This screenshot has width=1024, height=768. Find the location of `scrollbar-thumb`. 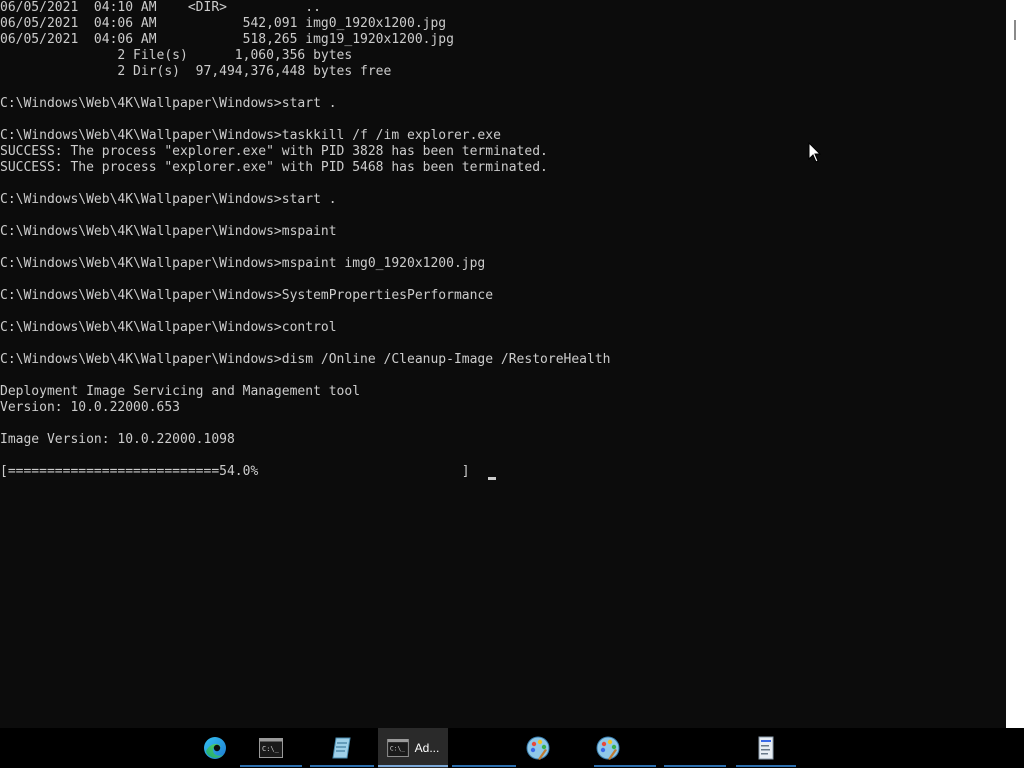

scrollbar-thumb is located at coordinates (1015, 30).